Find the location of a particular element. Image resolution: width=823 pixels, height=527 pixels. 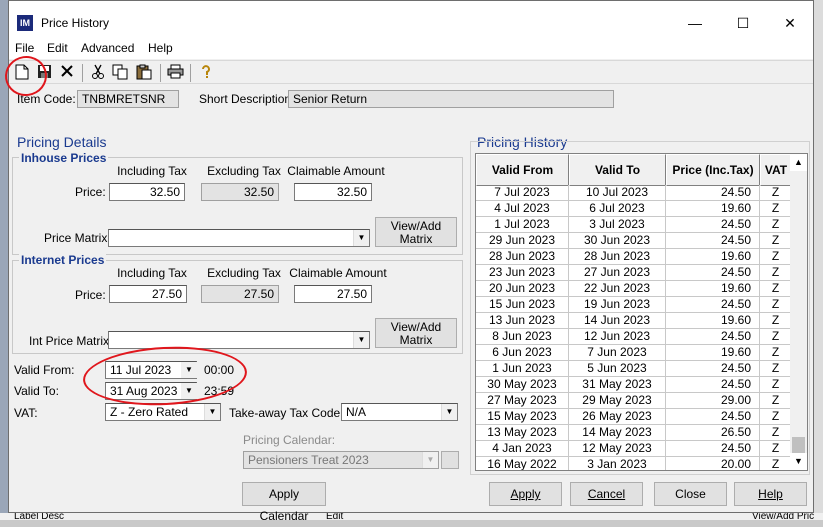

pricing-calendar-label: Pricing Calendar: is located at coordinates (289, 440).